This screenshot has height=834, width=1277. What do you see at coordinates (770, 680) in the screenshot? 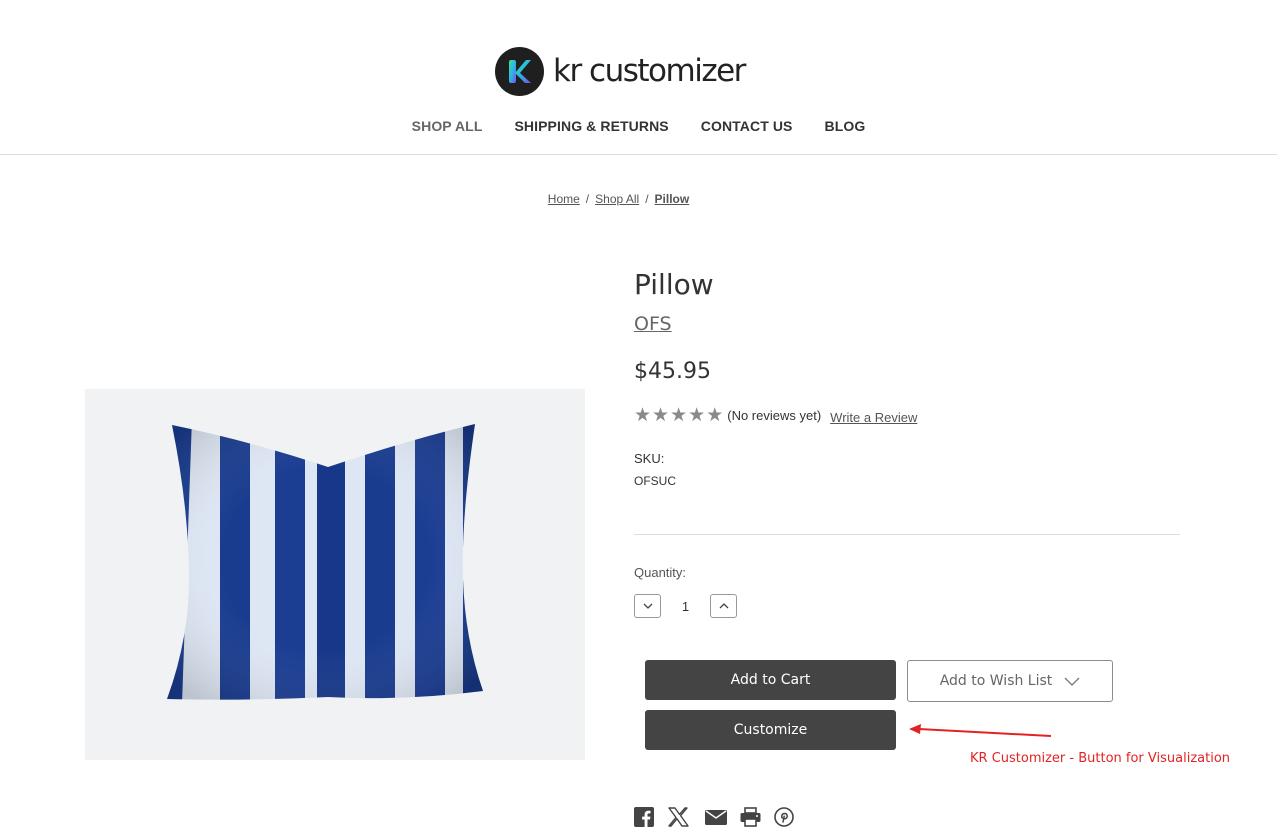
I see `add-to-cart-button: Add to Cart` at bounding box center [770, 680].